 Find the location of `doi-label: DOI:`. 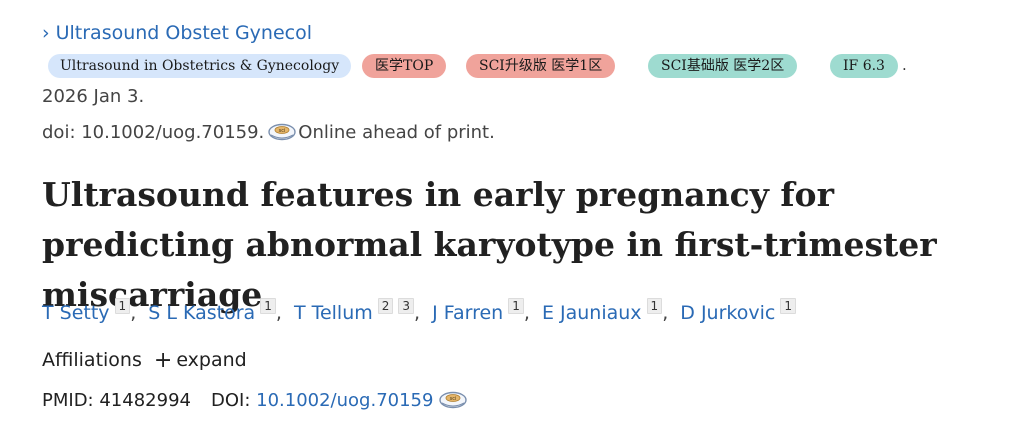

doi-label: DOI: is located at coordinates (230, 400).